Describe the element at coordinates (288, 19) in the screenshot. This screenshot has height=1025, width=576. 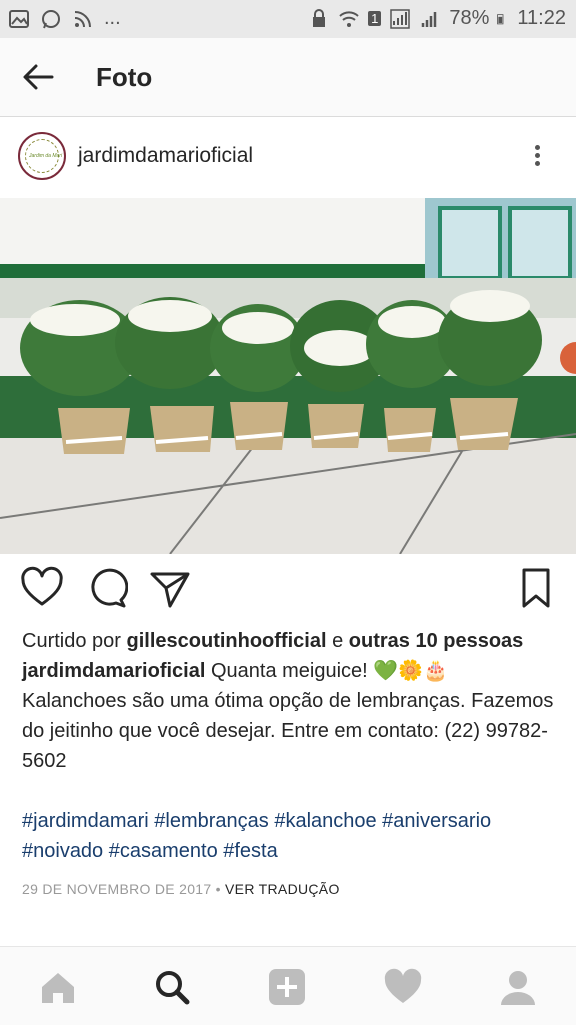
I see `status-bar: ... 1 78% 11:22` at that location.